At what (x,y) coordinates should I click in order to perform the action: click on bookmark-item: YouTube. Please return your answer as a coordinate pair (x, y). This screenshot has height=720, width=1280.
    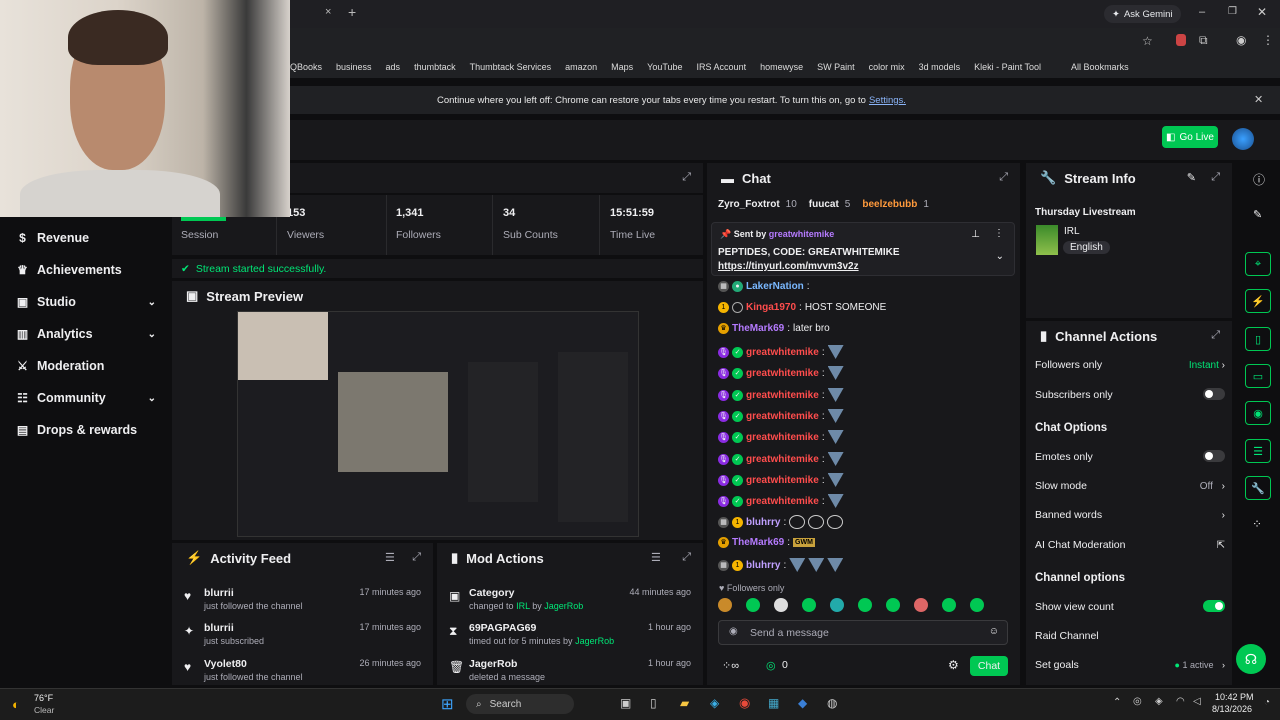
    Looking at the image, I should click on (664, 67).